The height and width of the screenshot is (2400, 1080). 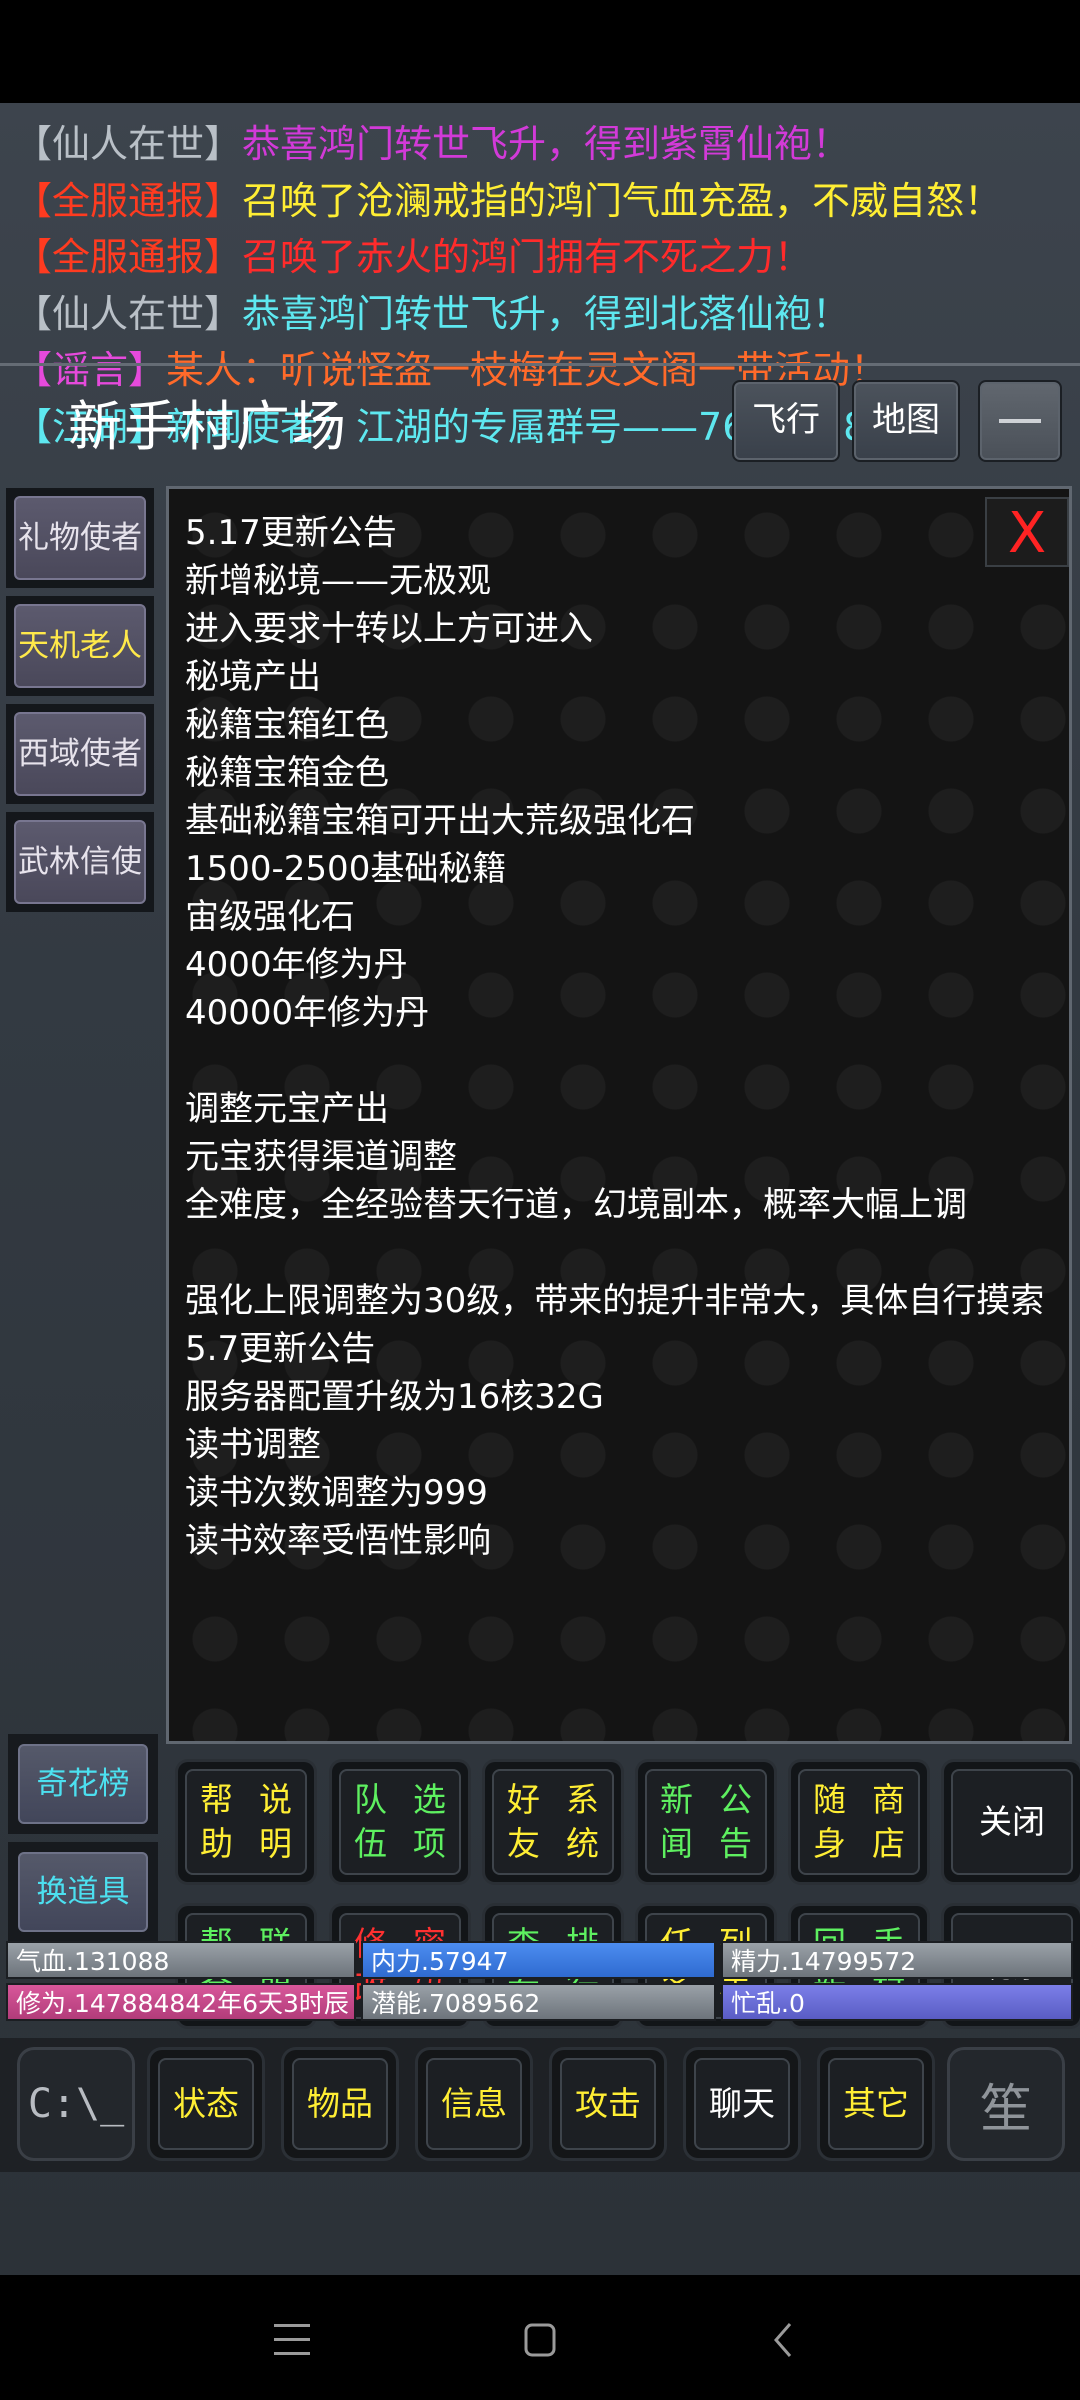 I want to click on npc-label: 天机老人, so click(x=80, y=646).